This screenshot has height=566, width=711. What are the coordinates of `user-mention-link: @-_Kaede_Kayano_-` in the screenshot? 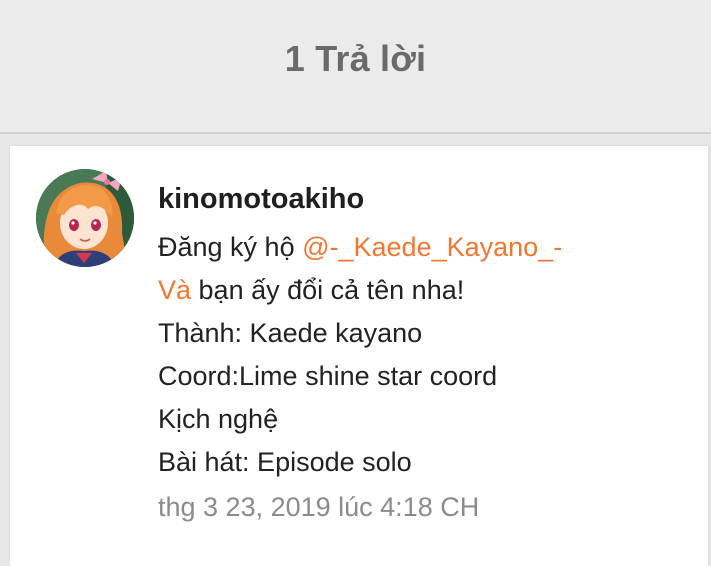 It's located at (432, 247).